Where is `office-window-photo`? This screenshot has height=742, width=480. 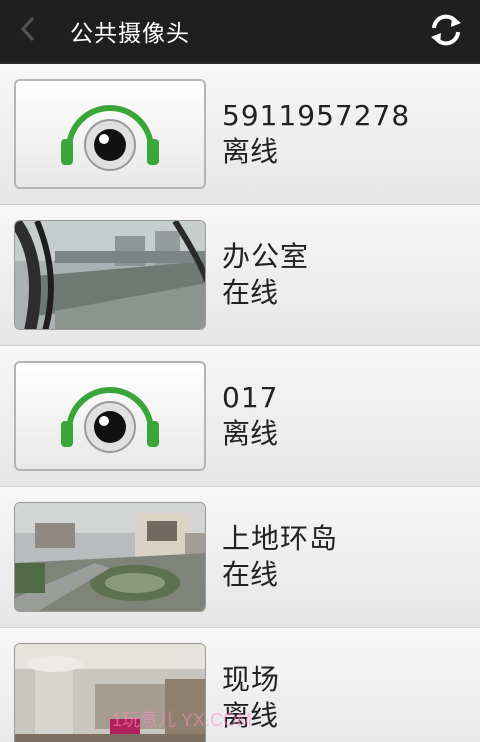 office-window-photo is located at coordinates (110, 275).